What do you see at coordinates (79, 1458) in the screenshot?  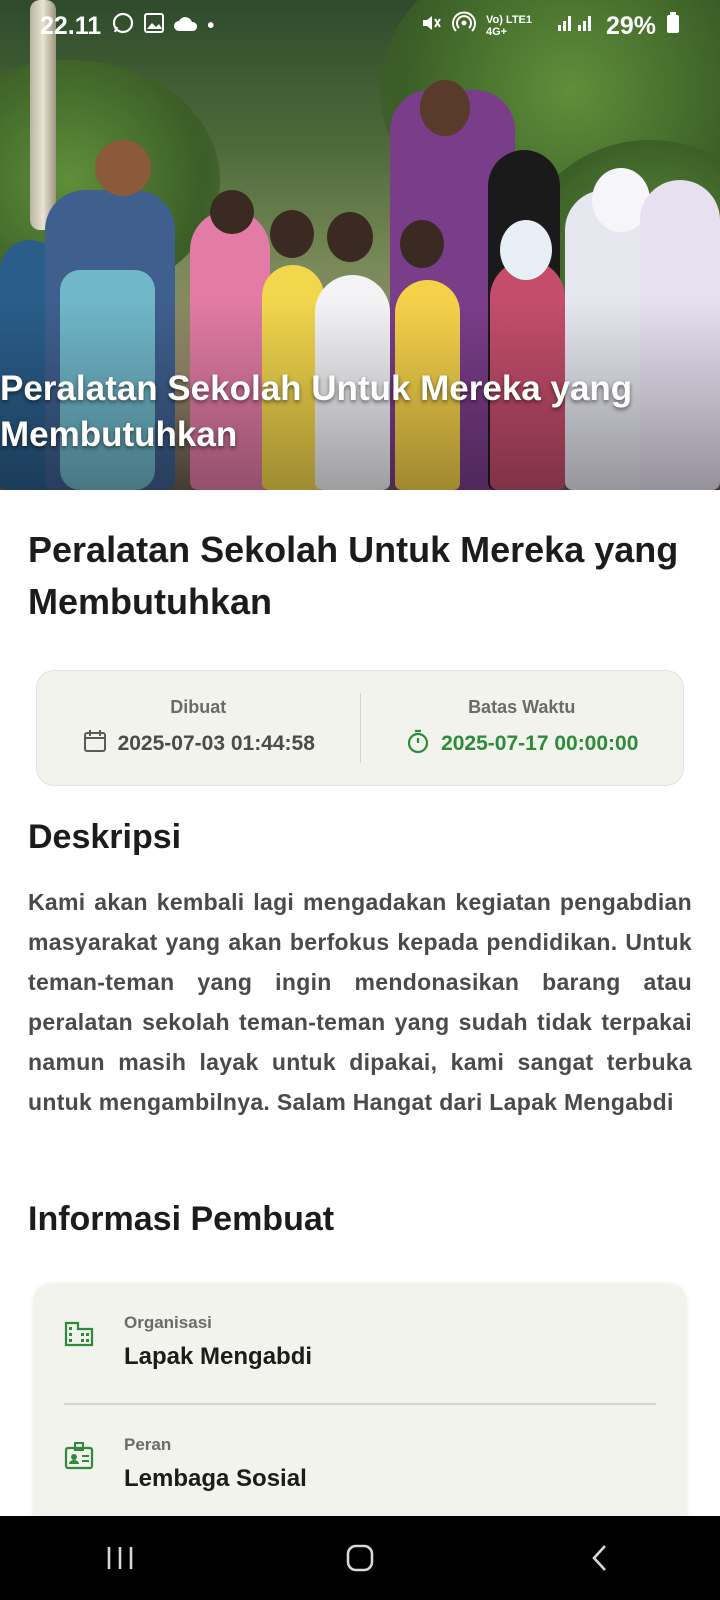 I see `badge-icon` at bounding box center [79, 1458].